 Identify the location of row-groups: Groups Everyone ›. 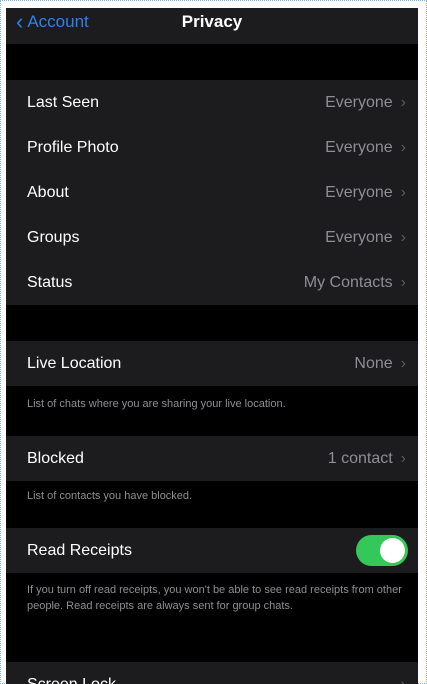
(212, 237).